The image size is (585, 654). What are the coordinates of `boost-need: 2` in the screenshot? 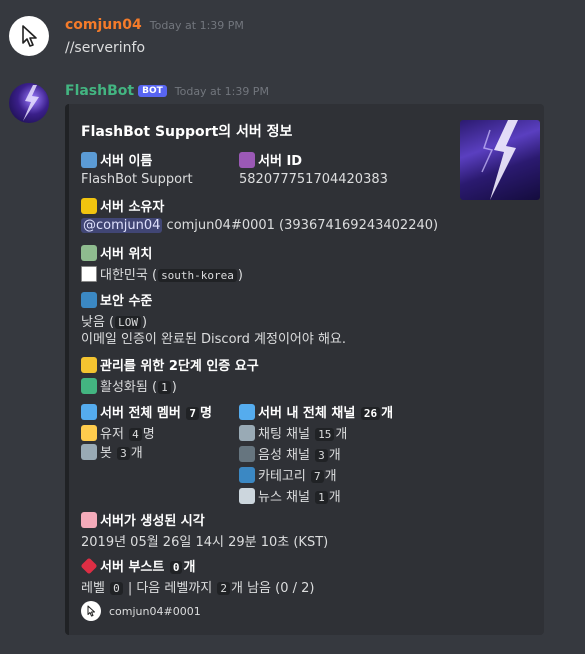 It's located at (223, 588).